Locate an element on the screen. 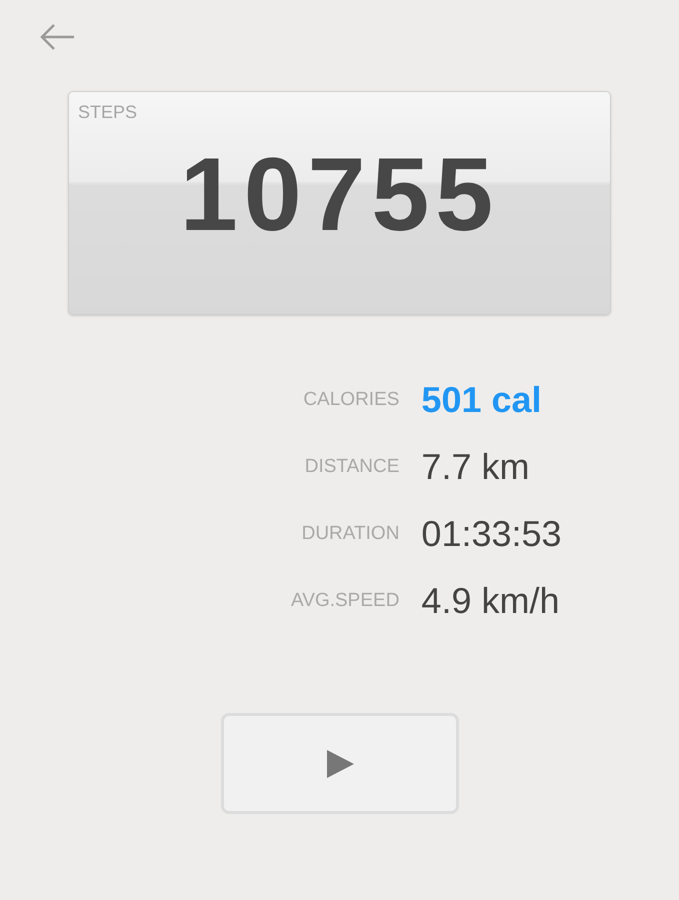 This screenshot has height=900, width=679. stat-value: 7.7 km is located at coordinates (475, 467).